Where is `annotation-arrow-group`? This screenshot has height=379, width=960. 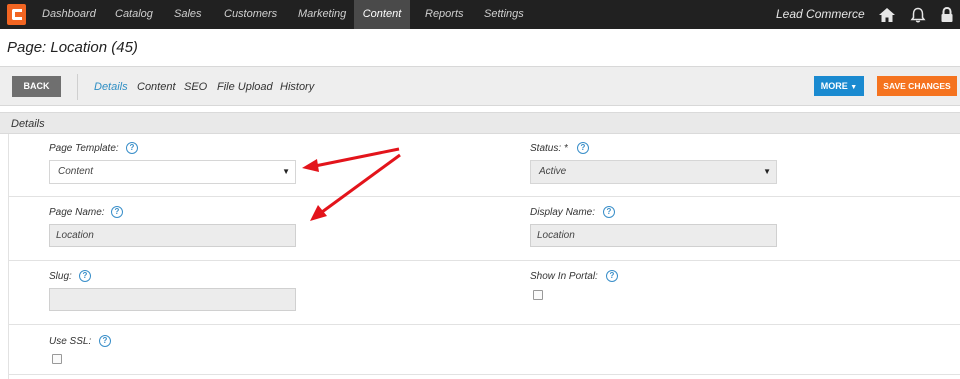
annotation-arrow-group is located at coordinates (351, 184).